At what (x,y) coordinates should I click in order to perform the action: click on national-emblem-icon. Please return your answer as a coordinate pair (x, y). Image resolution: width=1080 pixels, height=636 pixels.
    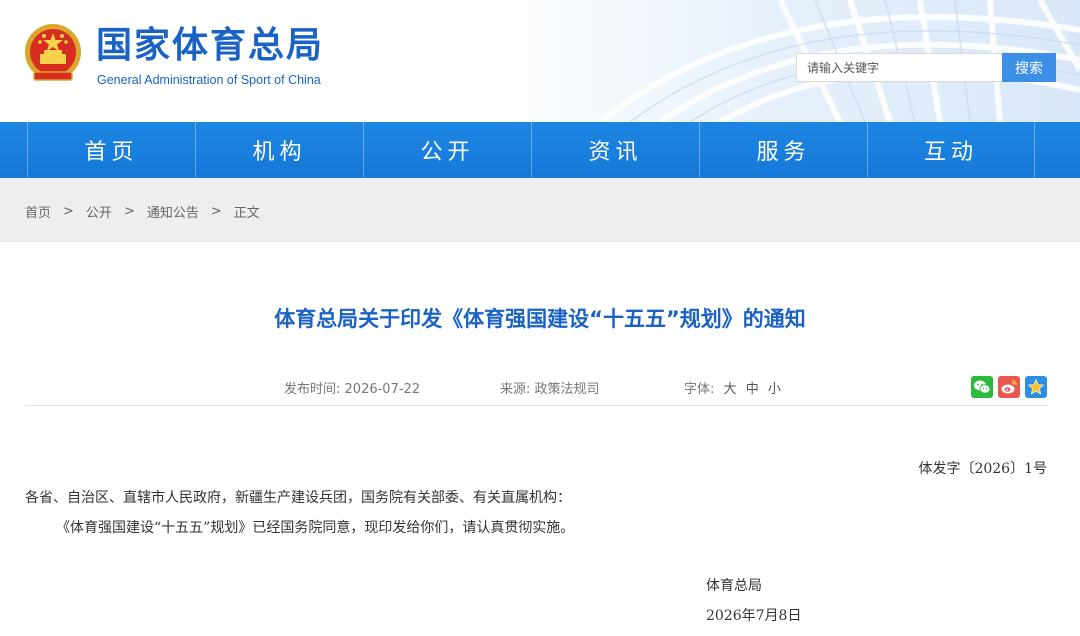
    Looking at the image, I should click on (53, 52).